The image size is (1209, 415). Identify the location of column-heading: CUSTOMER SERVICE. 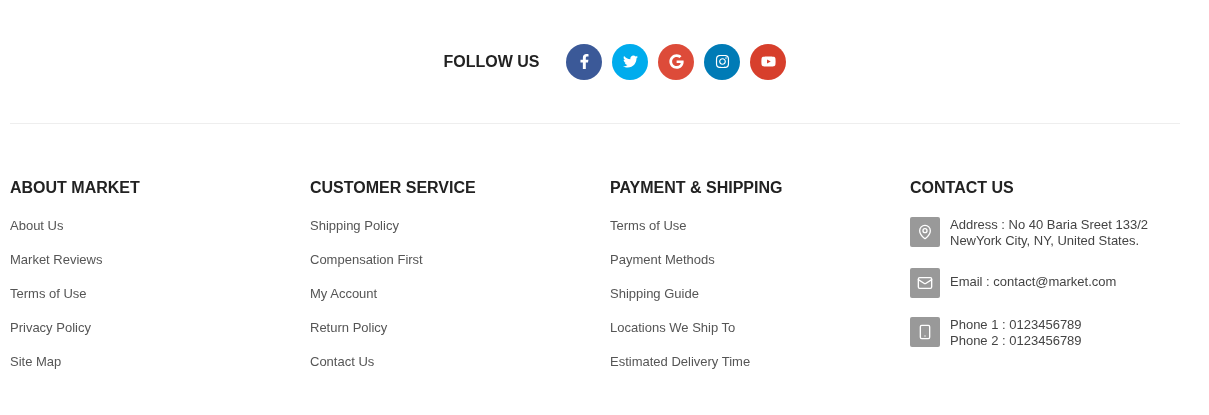
(393, 188).